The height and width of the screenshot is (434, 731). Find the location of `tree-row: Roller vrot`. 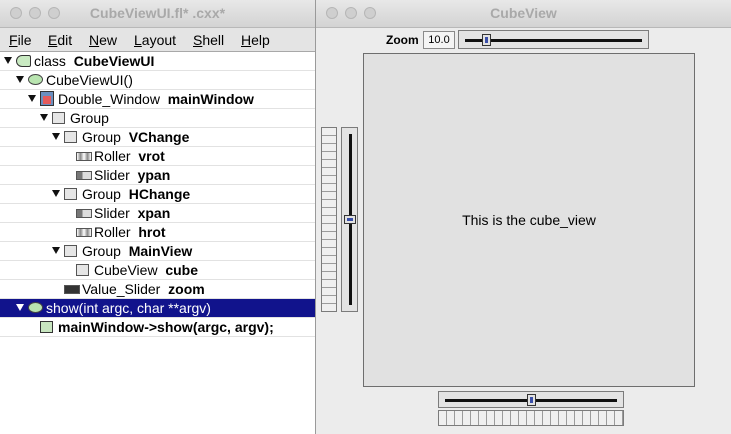

tree-row: Roller vrot is located at coordinates (157, 156).